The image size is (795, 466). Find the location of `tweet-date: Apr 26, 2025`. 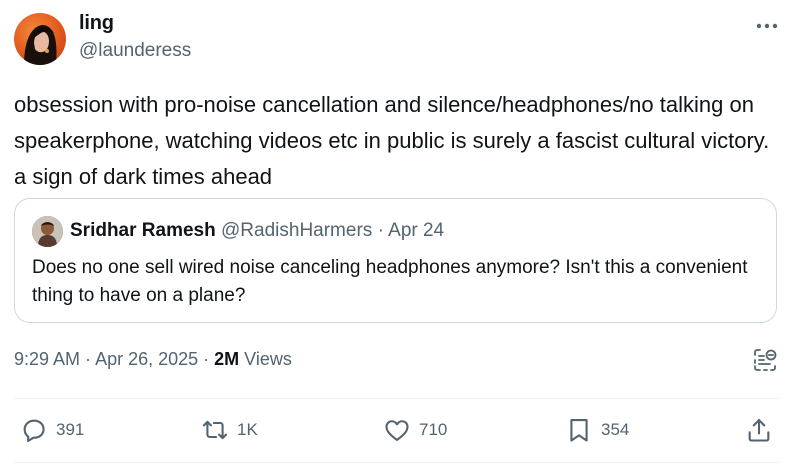

tweet-date: Apr 26, 2025 is located at coordinates (146, 359).